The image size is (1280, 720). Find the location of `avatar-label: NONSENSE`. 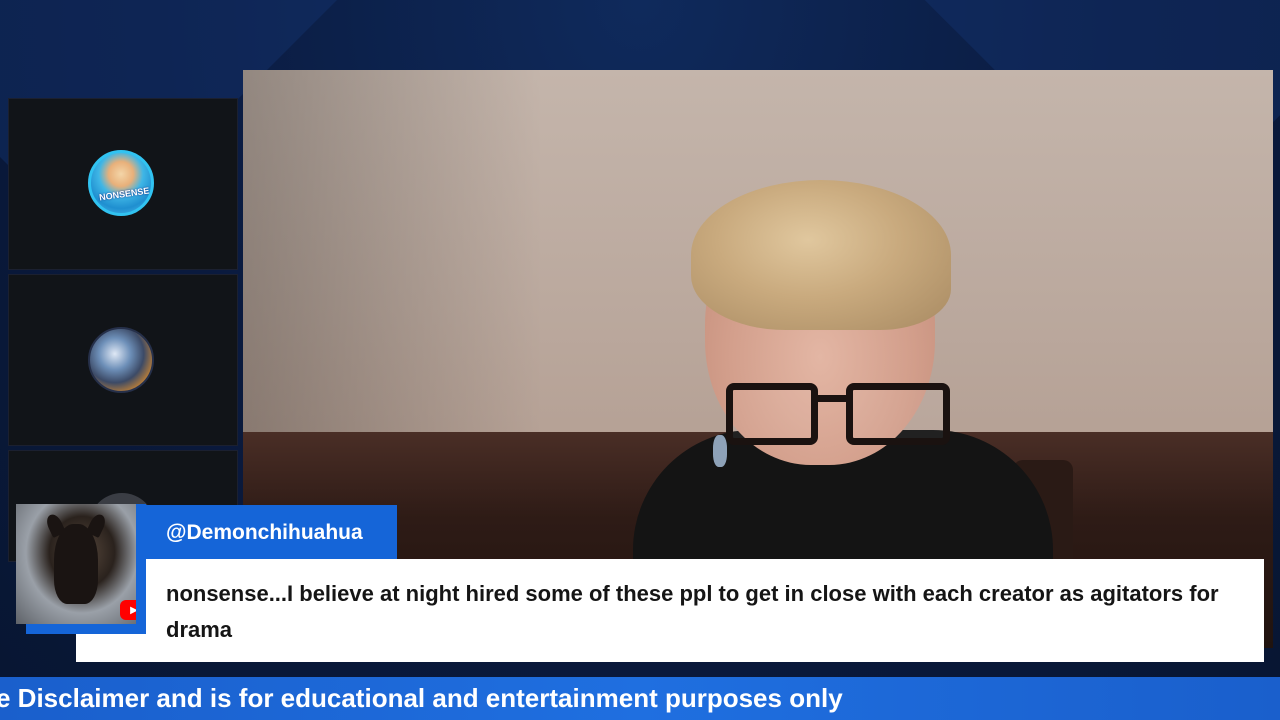

avatar-label: NONSENSE is located at coordinates (124, 194).